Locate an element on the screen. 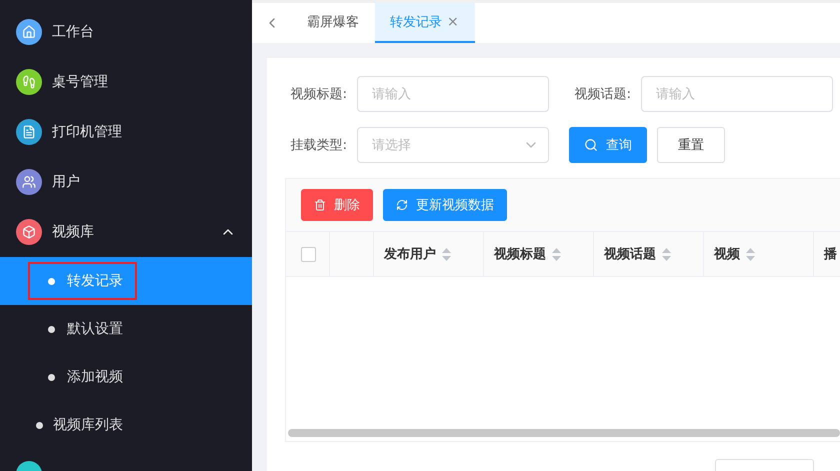 The width and height of the screenshot is (840, 471). column-header: 视频 is located at coordinates (727, 254).